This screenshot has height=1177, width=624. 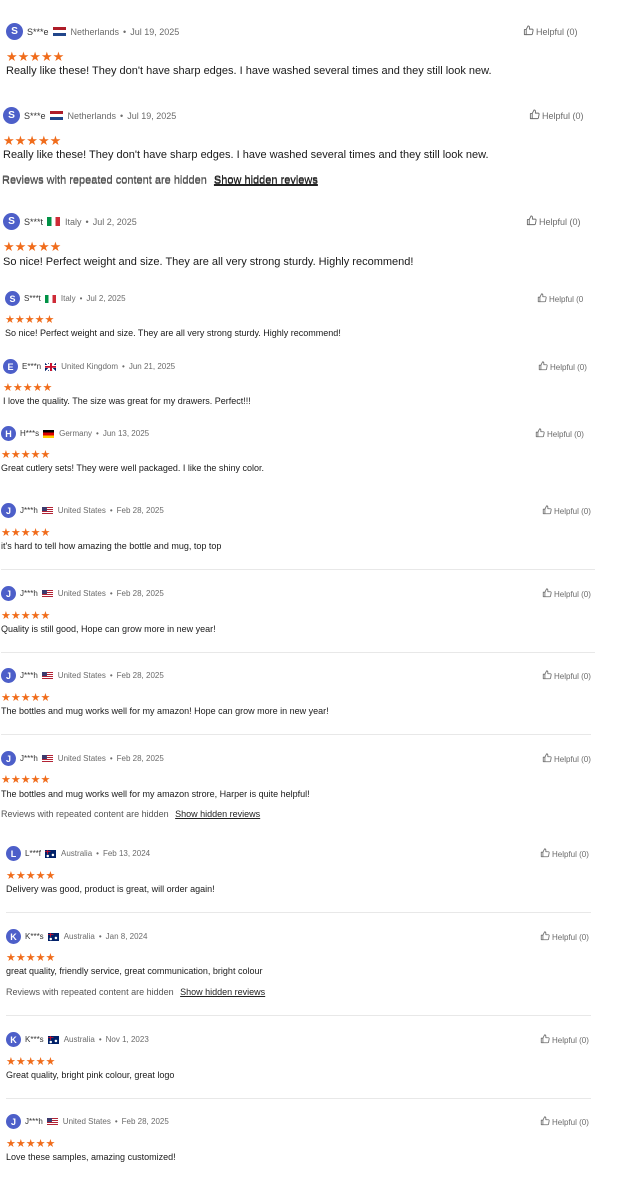 I want to click on reviewer-name: E***n, so click(x=32, y=366).